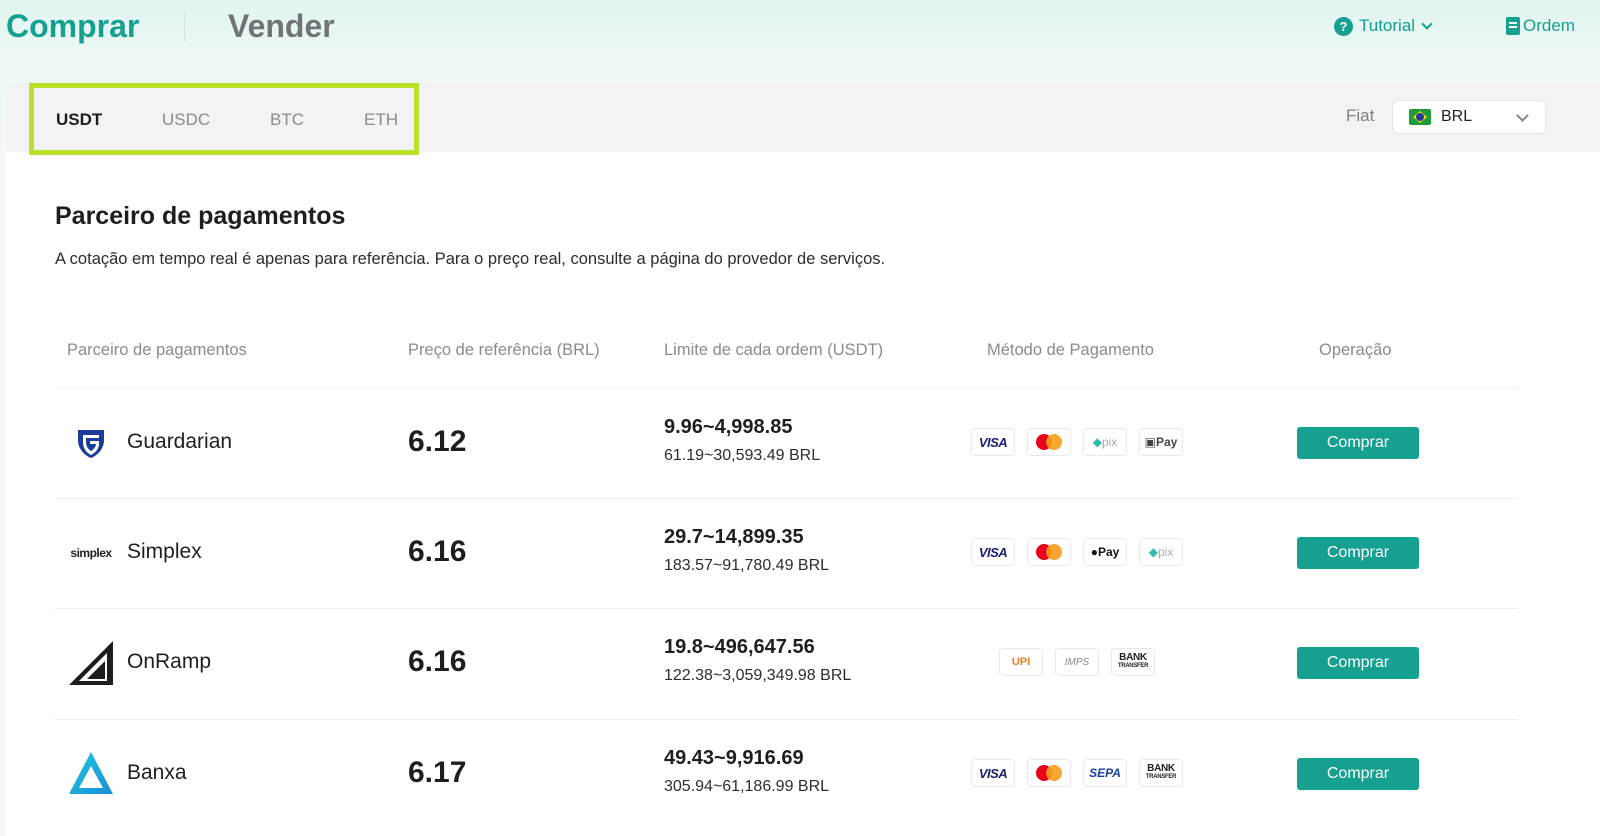 The height and width of the screenshot is (836, 1600). I want to click on column-header-limit: Limite de cada ordem (USDT), so click(774, 350).